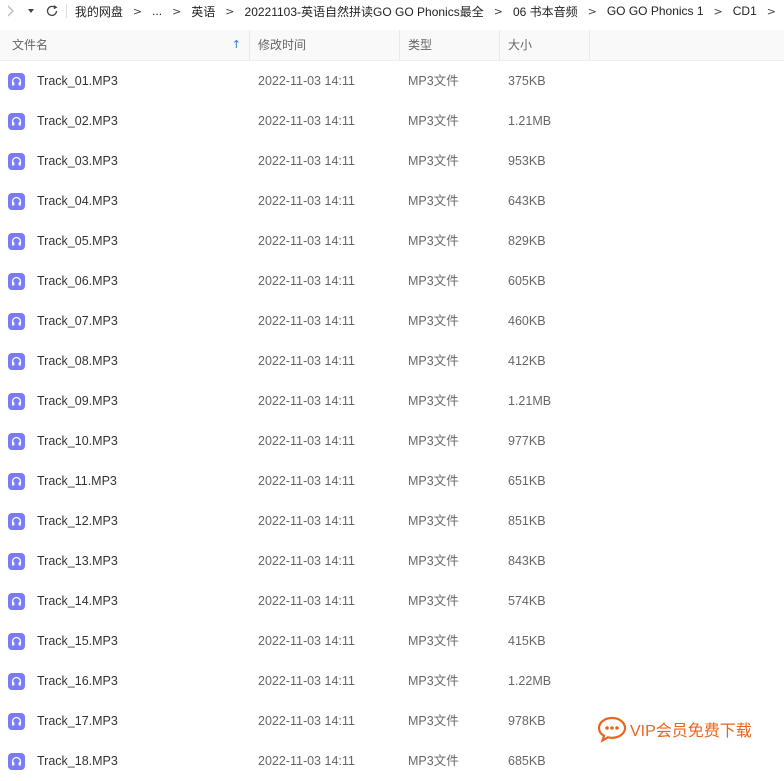  What do you see at coordinates (392, 441) in the screenshot?
I see `file-row: Track_10.MP3 2022-11-03 14:11 MP3文件 977KB` at bounding box center [392, 441].